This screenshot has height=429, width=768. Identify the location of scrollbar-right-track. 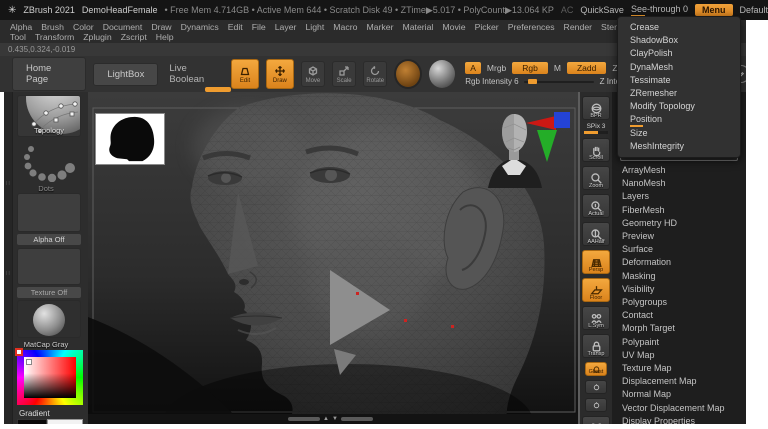
(356, 419).